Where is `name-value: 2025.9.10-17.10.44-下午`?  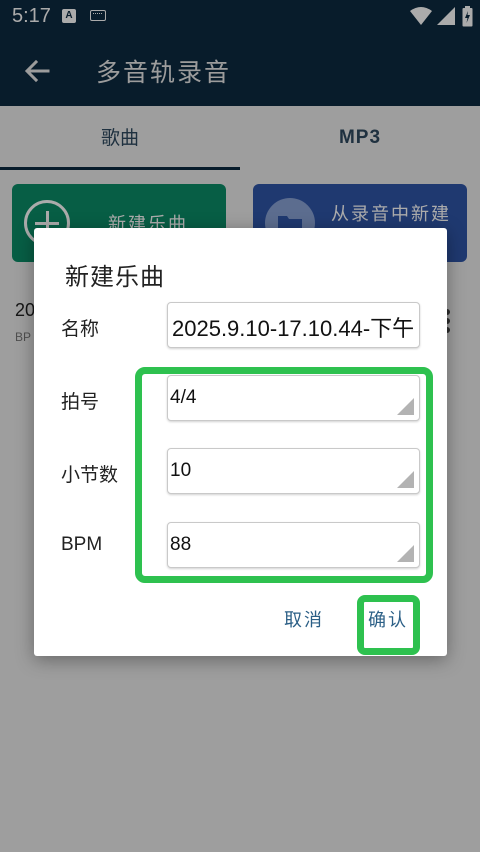
name-value: 2025.9.10-17.10.44-下午 is located at coordinates (293, 328).